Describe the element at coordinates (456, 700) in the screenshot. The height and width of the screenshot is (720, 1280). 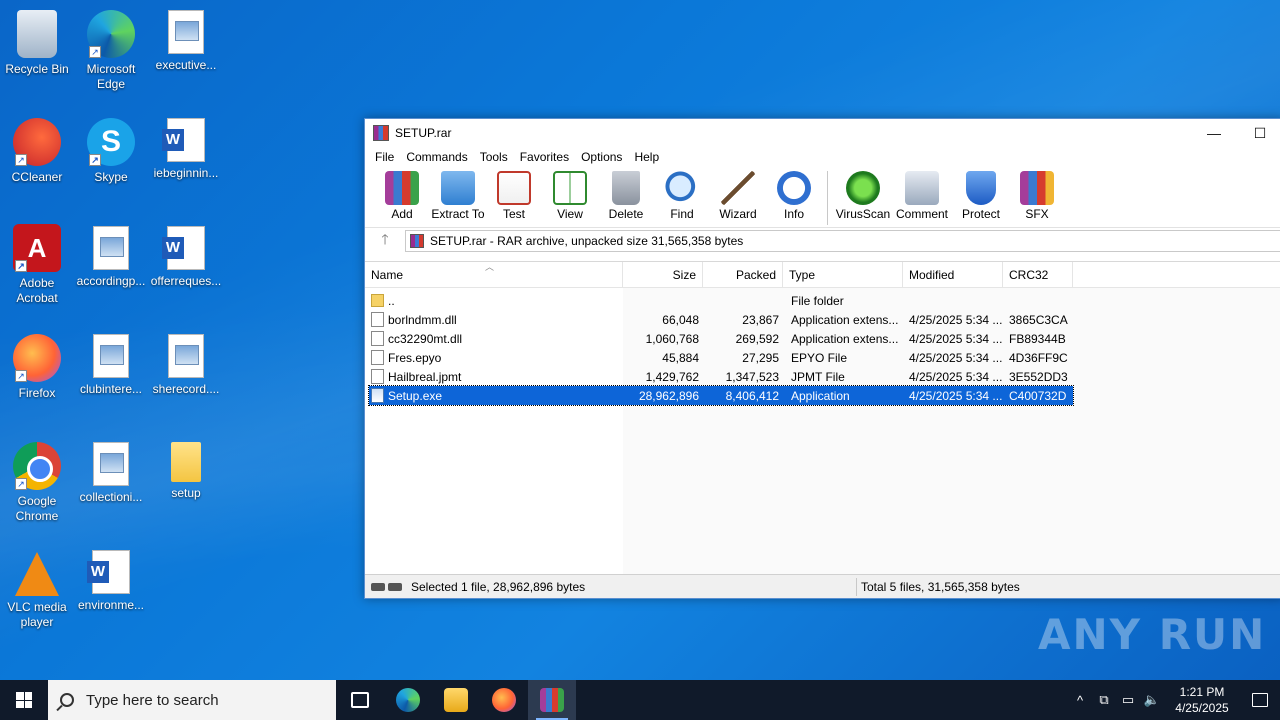
I see `taskbar-file-explorer` at that location.